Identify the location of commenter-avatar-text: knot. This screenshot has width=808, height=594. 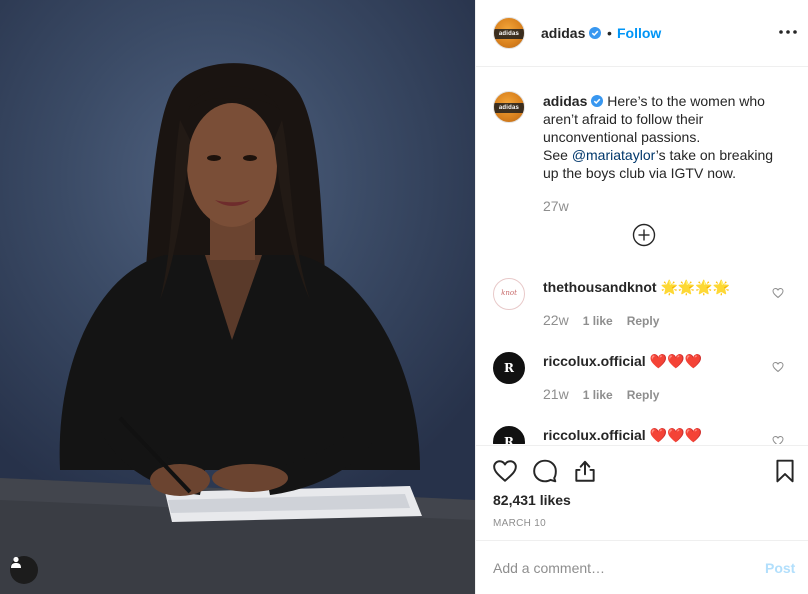
(509, 293).